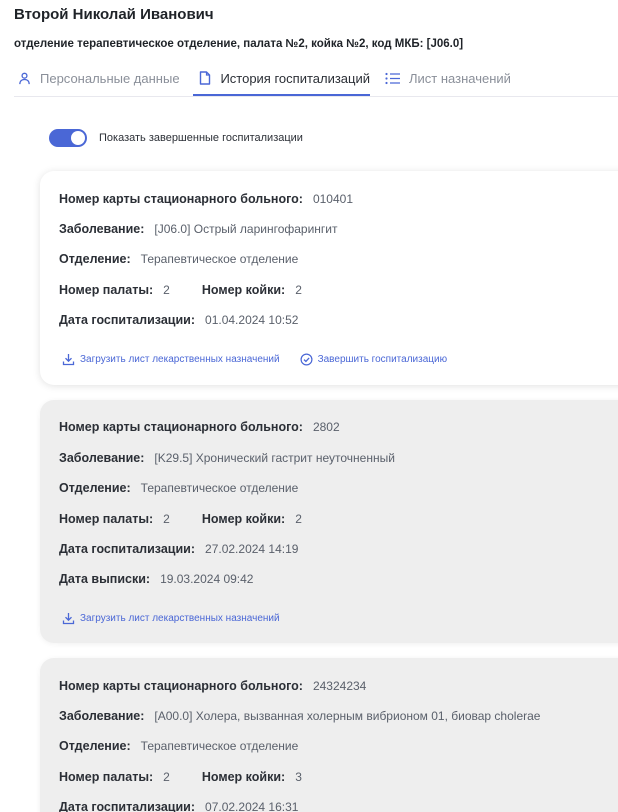 This screenshot has width=618, height=812. I want to click on tab-prescription-list: Лист назначений, so click(448, 78).